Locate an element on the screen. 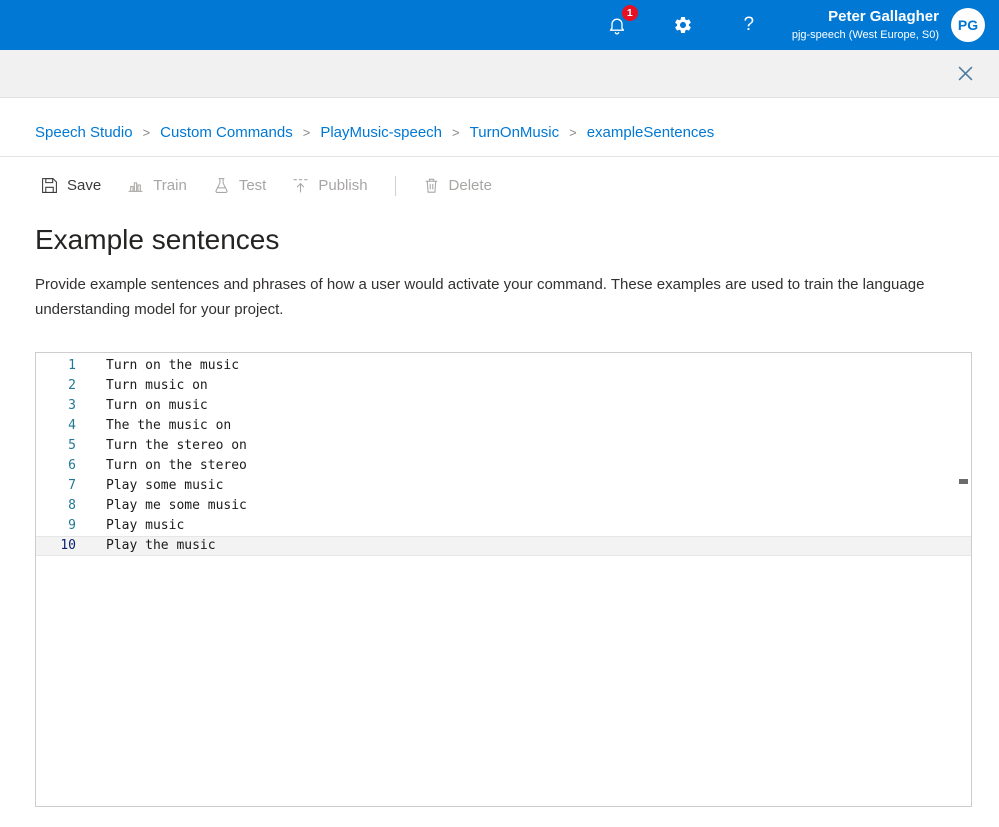 Image resolution: width=999 pixels, height=827 pixels. publish-button: Publish is located at coordinates (329, 185).